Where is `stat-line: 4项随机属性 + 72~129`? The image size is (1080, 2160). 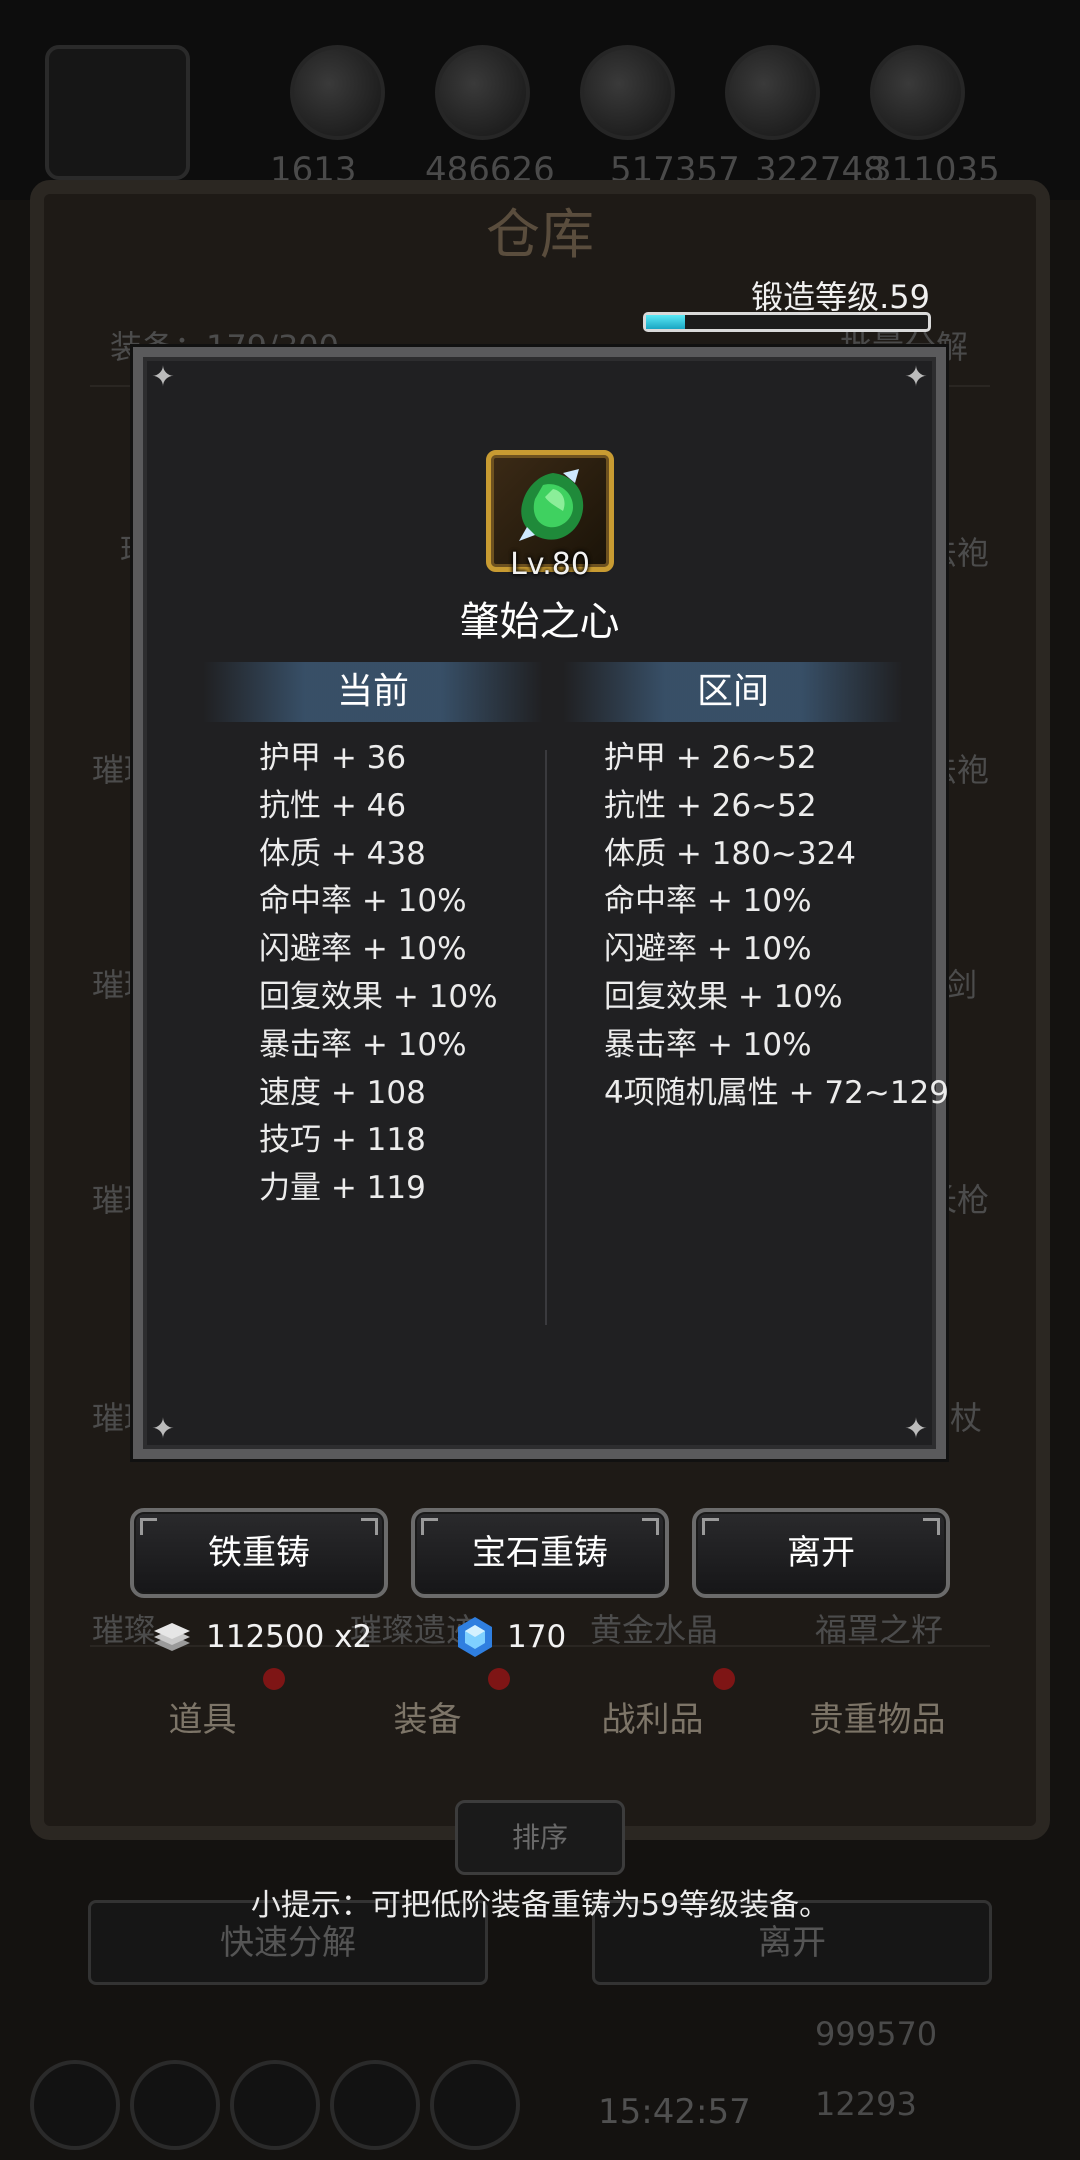
stat-line: 4项随机属性 + 72~129 is located at coordinates (776, 1092).